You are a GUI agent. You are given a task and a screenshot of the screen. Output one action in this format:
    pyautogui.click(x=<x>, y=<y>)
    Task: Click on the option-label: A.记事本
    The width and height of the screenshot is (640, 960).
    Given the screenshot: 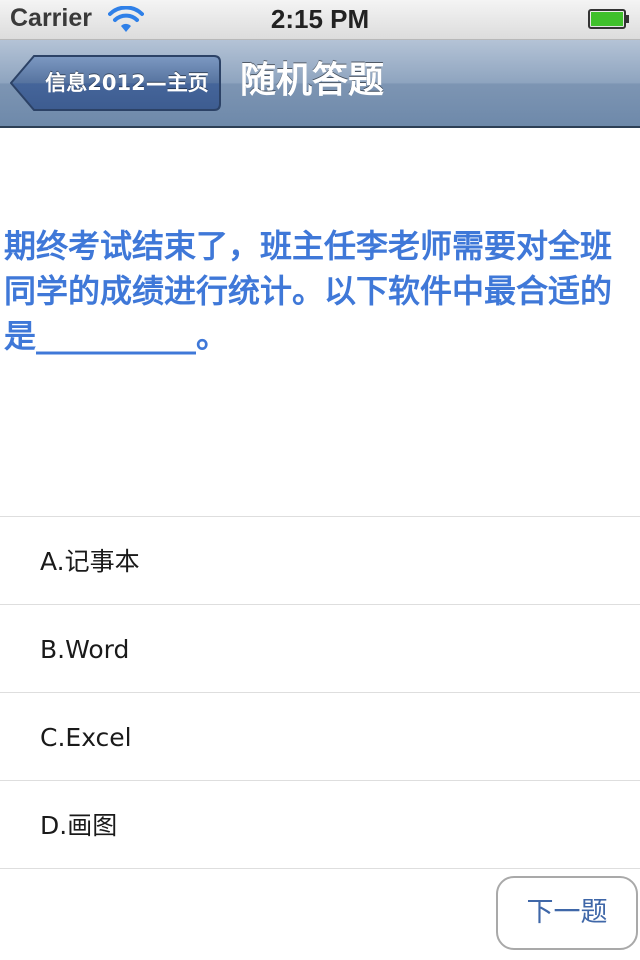 What is the action you would take?
    pyautogui.click(x=90, y=561)
    